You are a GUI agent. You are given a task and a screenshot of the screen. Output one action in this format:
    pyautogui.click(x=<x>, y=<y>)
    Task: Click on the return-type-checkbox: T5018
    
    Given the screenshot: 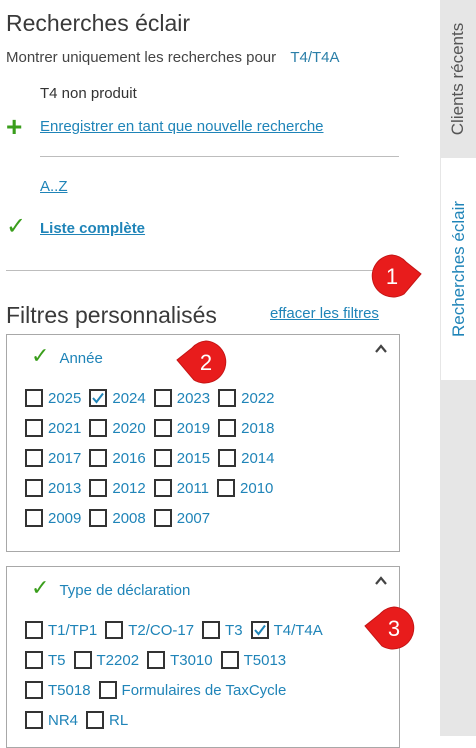 What is the action you would take?
    pyautogui.click(x=58, y=690)
    